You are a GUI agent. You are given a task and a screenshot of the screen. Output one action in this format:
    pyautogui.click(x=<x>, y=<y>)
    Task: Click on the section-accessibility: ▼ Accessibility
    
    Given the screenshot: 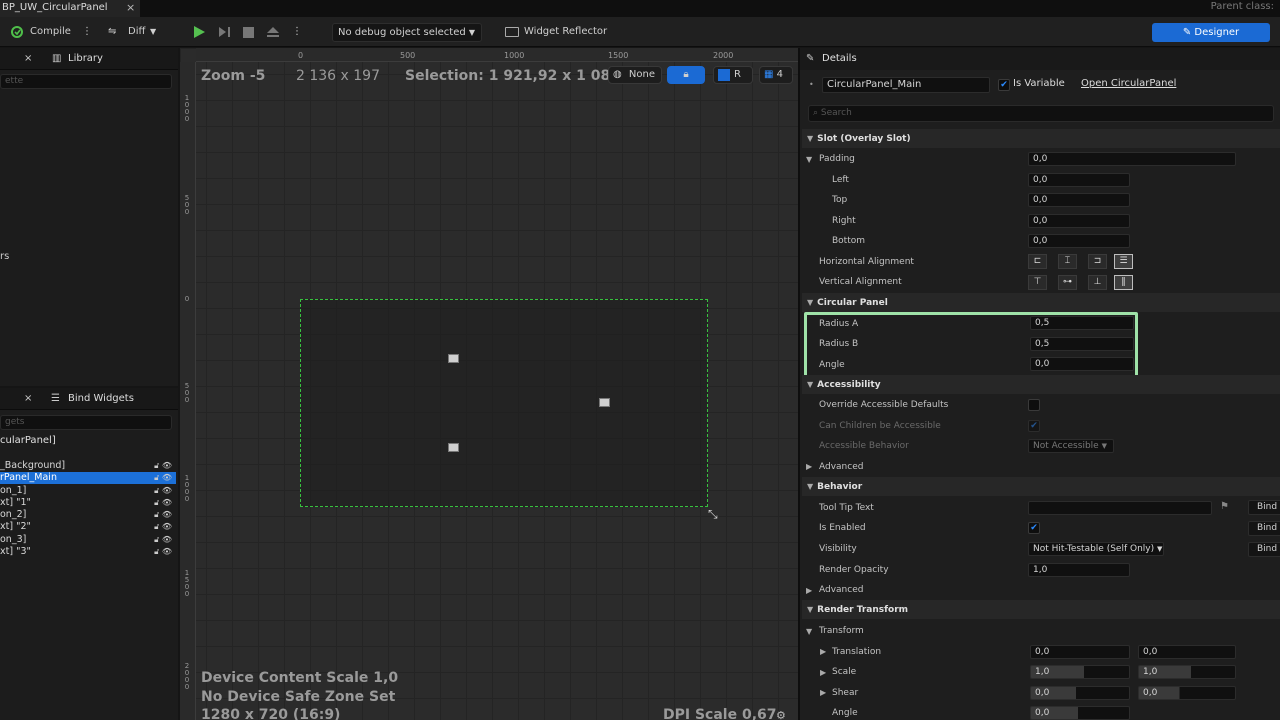 What is the action you would take?
    pyautogui.click(x=1041, y=384)
    